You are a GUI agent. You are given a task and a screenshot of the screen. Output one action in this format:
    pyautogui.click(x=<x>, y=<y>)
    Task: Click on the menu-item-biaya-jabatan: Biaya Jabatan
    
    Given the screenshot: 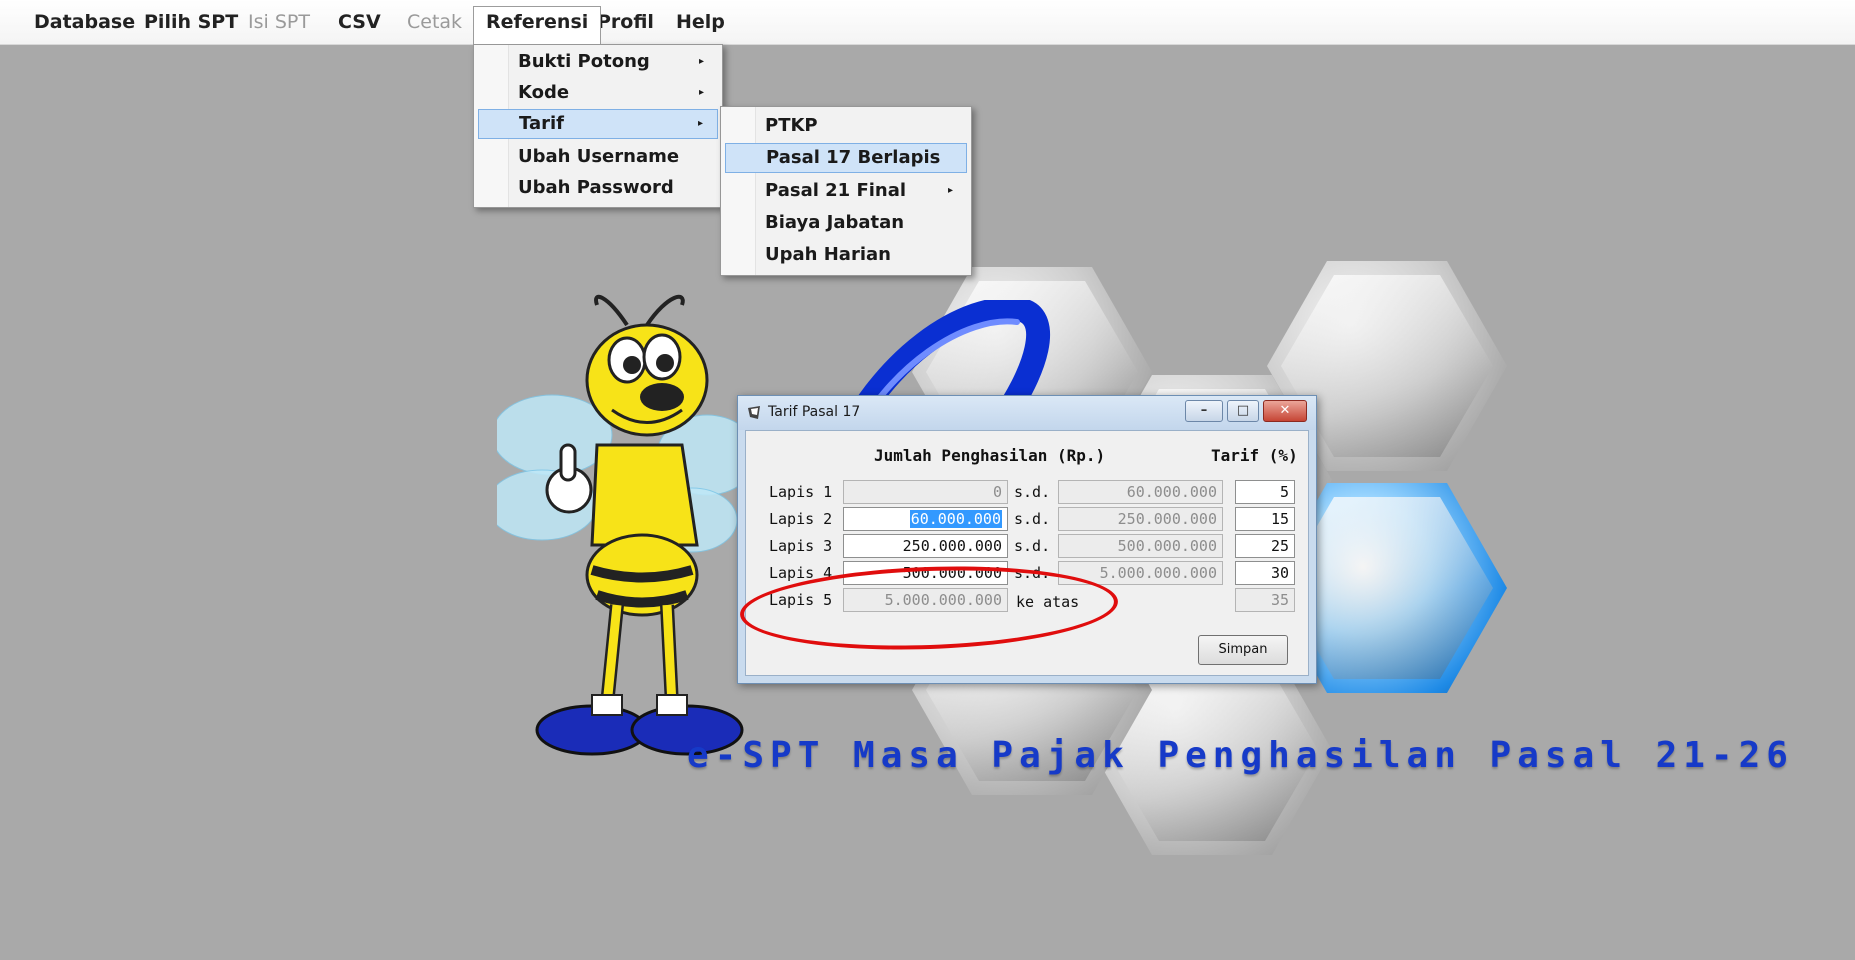 What is the action you would take?
    pyautogui.click(x=846, y=223)
    